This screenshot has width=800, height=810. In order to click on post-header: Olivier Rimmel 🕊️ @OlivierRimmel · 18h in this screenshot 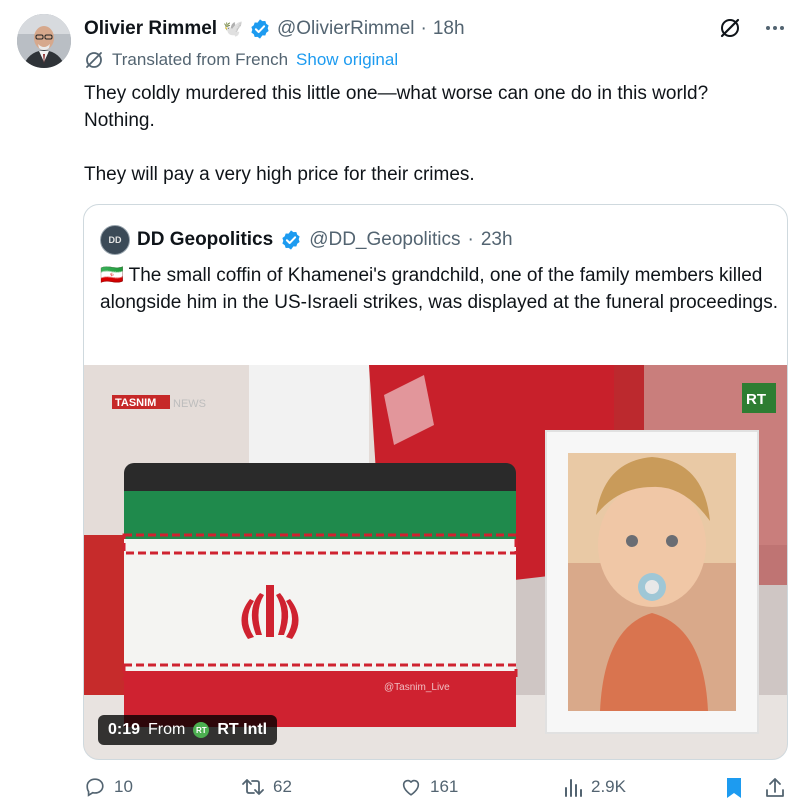, I will do `click(274, 29)`.